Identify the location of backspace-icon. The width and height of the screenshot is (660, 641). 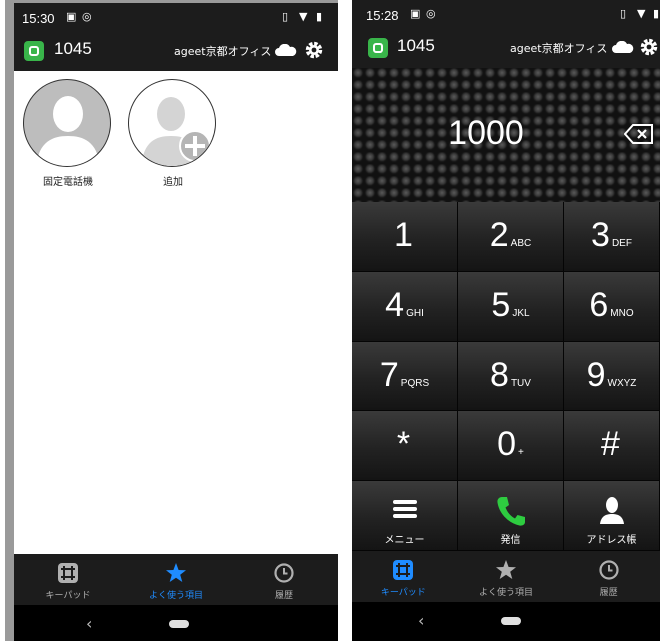
(639, 134).